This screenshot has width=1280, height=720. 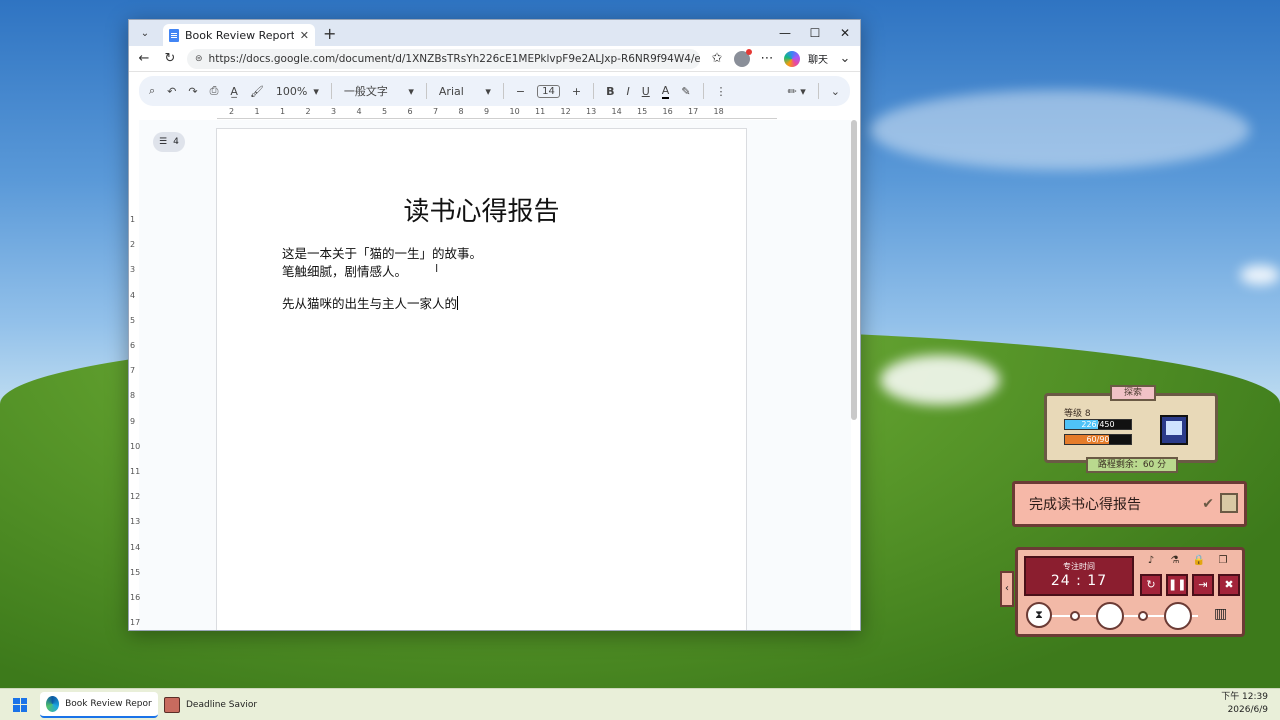 I want to click on maximize-button: ☐, so click(x=815, y=33).